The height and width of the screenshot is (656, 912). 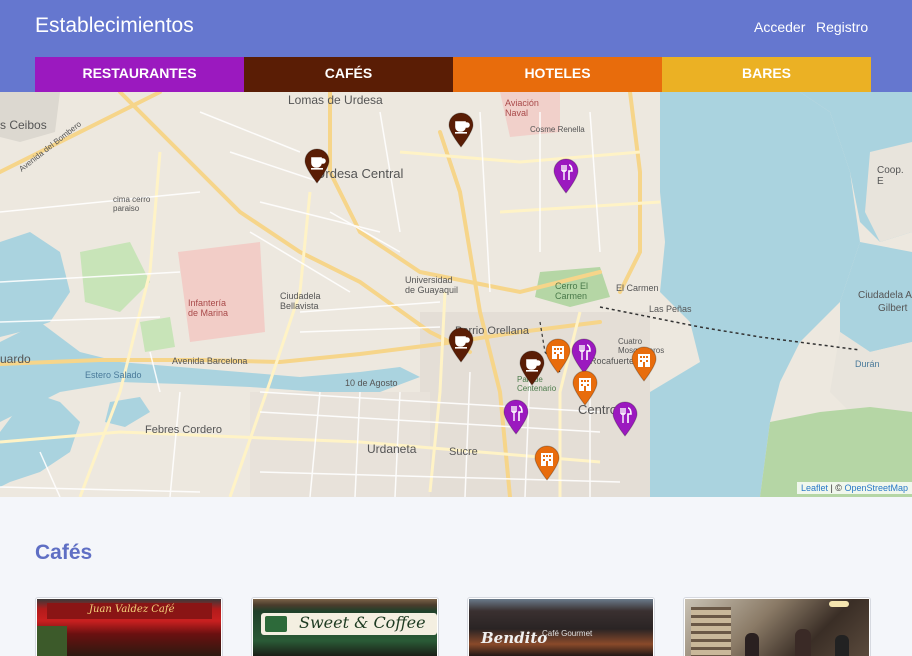 I want to click on tab-hoteles: HOTELES, so click(x=557, y=74).